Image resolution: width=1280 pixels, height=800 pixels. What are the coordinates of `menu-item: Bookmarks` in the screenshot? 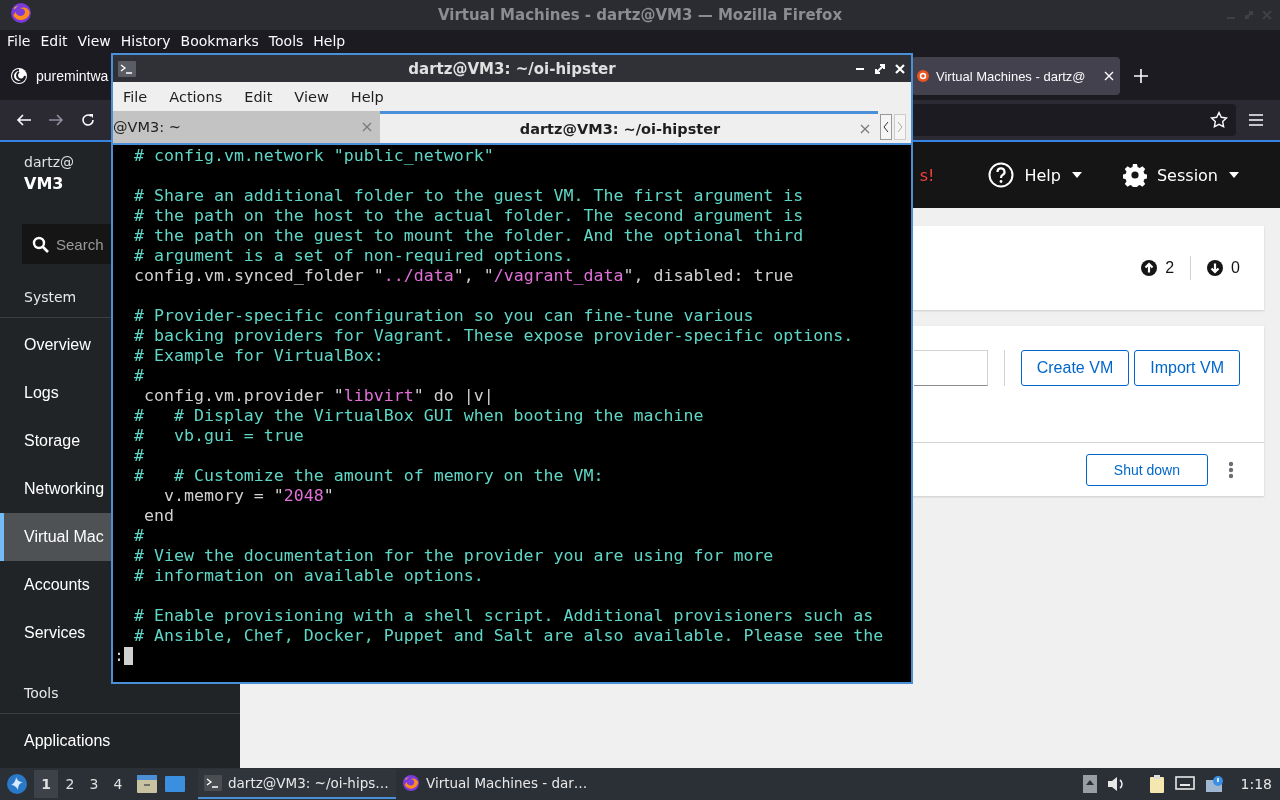 It's located at (219, 41).